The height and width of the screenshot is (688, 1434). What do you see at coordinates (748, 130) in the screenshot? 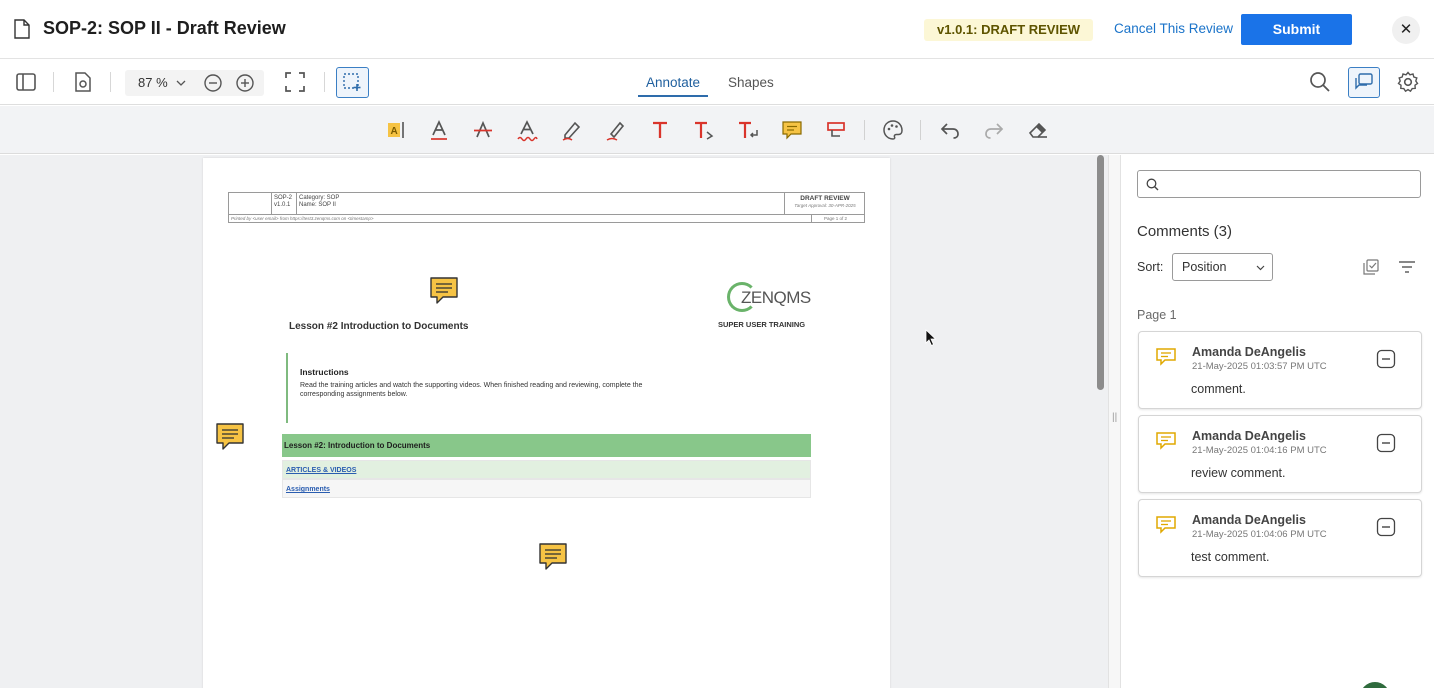
I see `replace-text-icon` at bounding box center [748, 130].